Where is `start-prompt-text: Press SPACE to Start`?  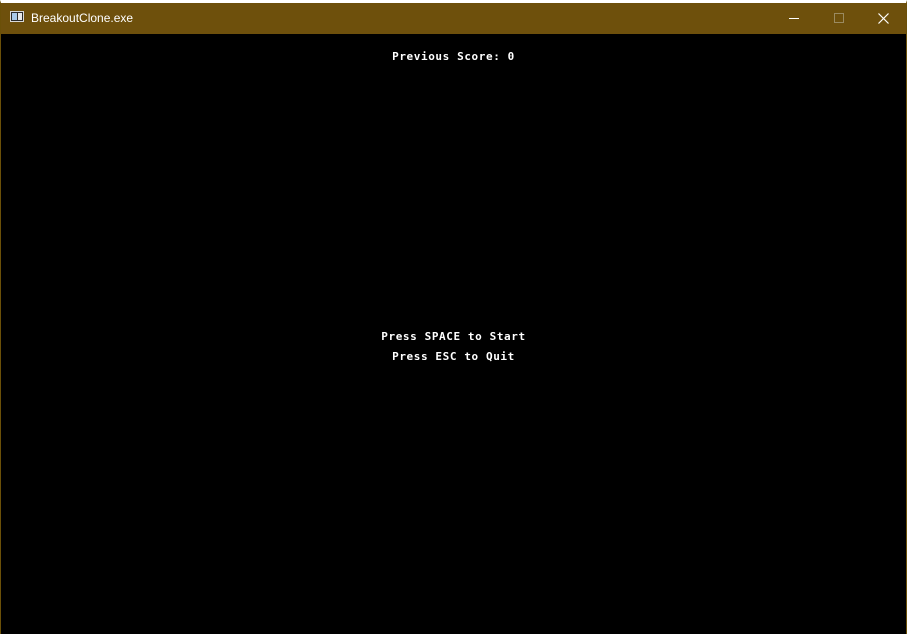 start-prompt-text: Press SPACE to Start is located at coordinates (453, 336).